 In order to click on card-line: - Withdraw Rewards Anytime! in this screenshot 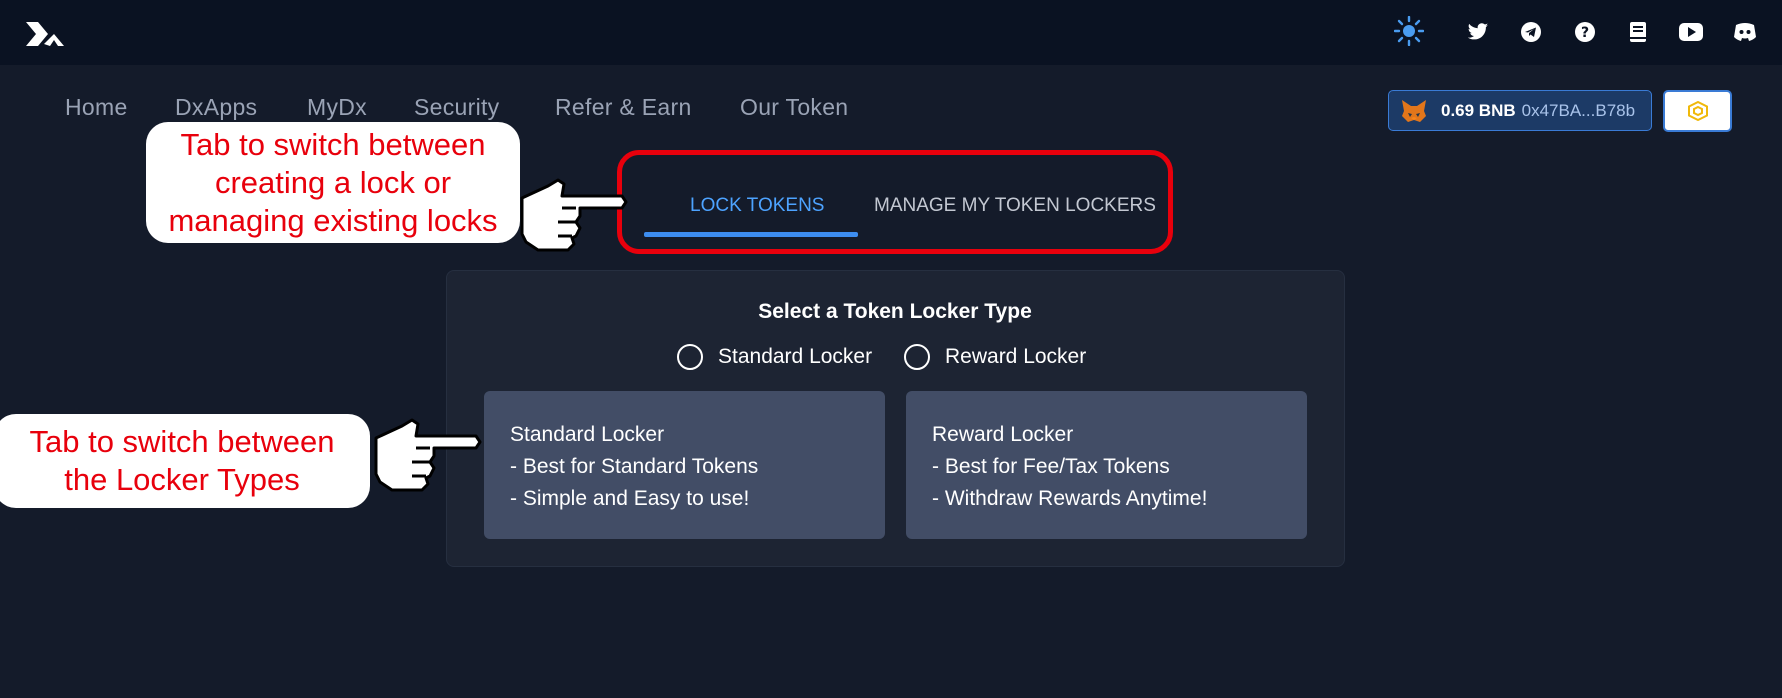, I will do `click(1070, 498)`.